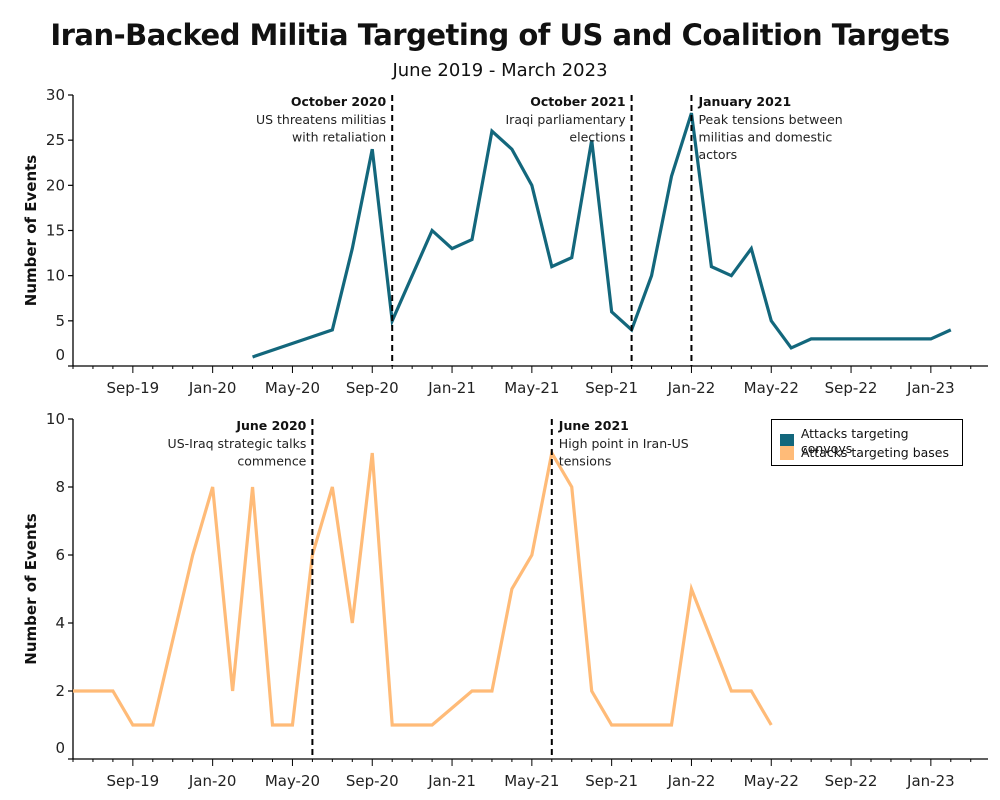 The height and width of the screenshot is (800, 1000). I want to click on y-tick-label: 4, so click(60, 623).